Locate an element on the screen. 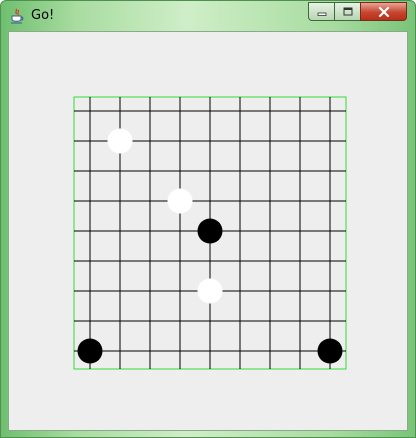 The width and height of the screenshot is (416, 438). close-icon is located at coordinates (383, 11).